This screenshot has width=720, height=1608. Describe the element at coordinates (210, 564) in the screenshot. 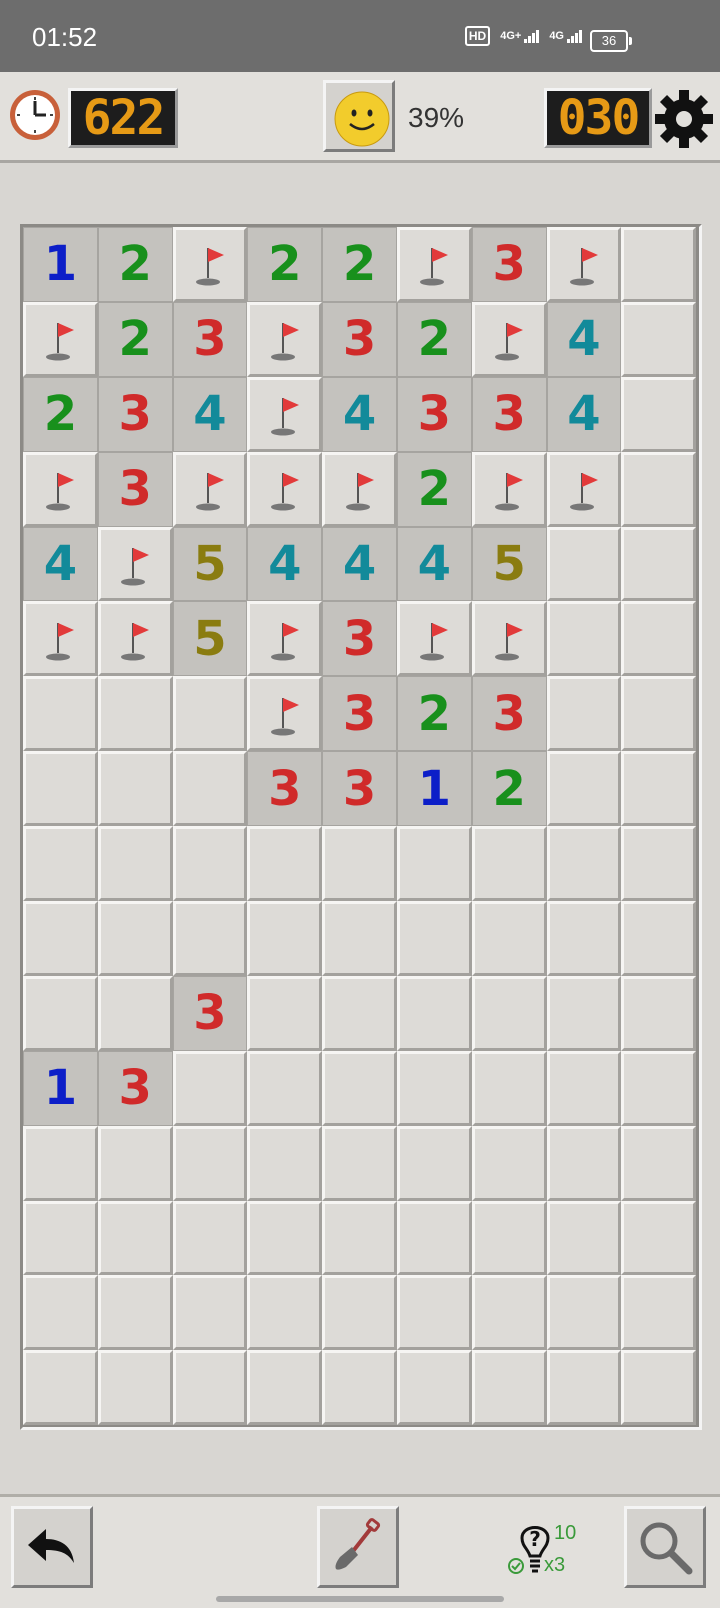

I see `cell-number: 5` at that location.